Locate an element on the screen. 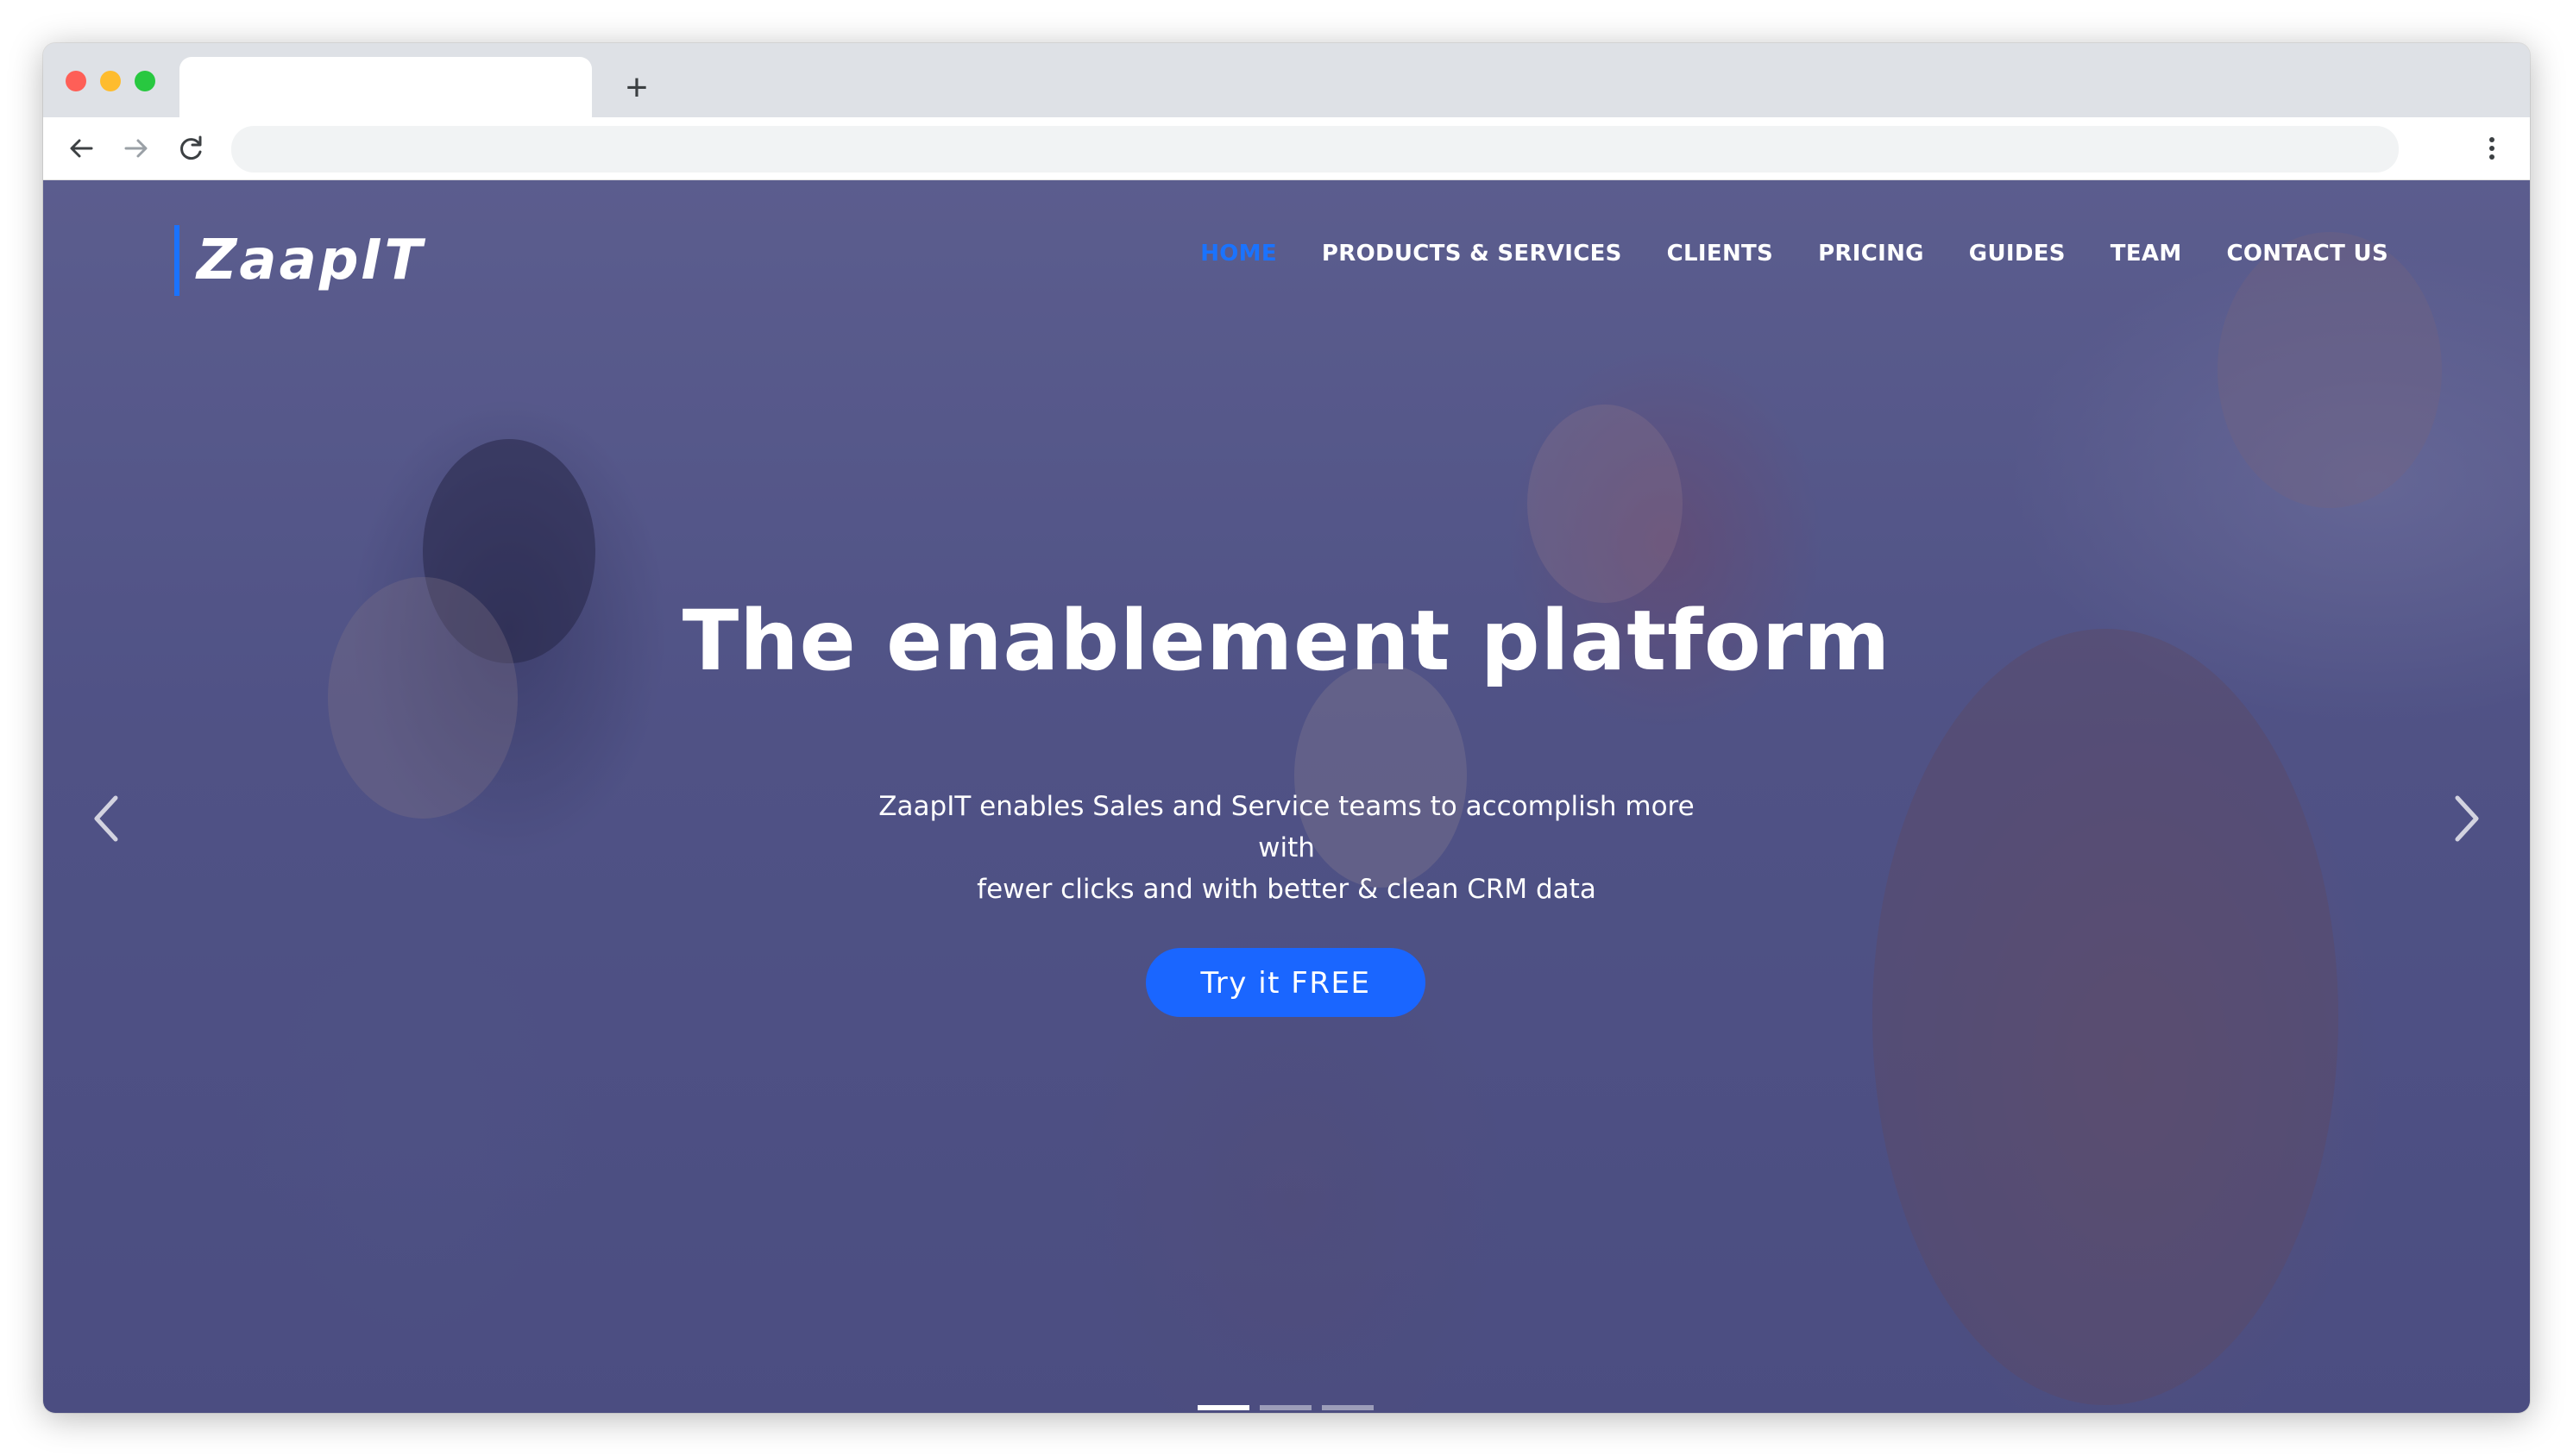 The image size is (2573, 1456). logo-accent-bar is located at coordinates (176, 261).